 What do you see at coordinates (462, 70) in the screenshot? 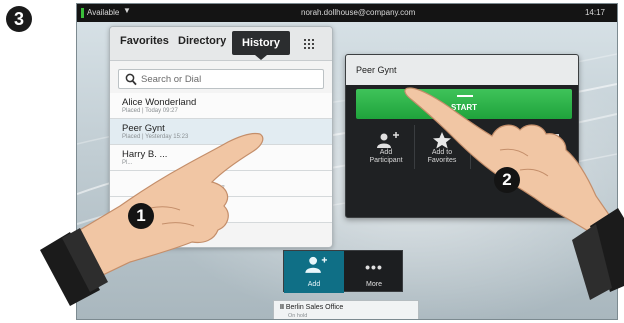
I see `contact-card-header: Peer Gynt` at bounding box center [462, 70].